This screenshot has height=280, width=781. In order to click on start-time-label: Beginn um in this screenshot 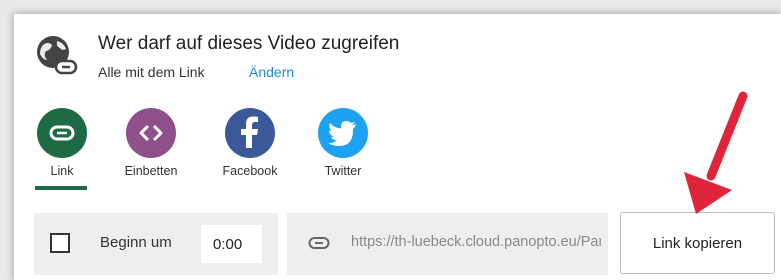, I will do `click(136, 242)`.